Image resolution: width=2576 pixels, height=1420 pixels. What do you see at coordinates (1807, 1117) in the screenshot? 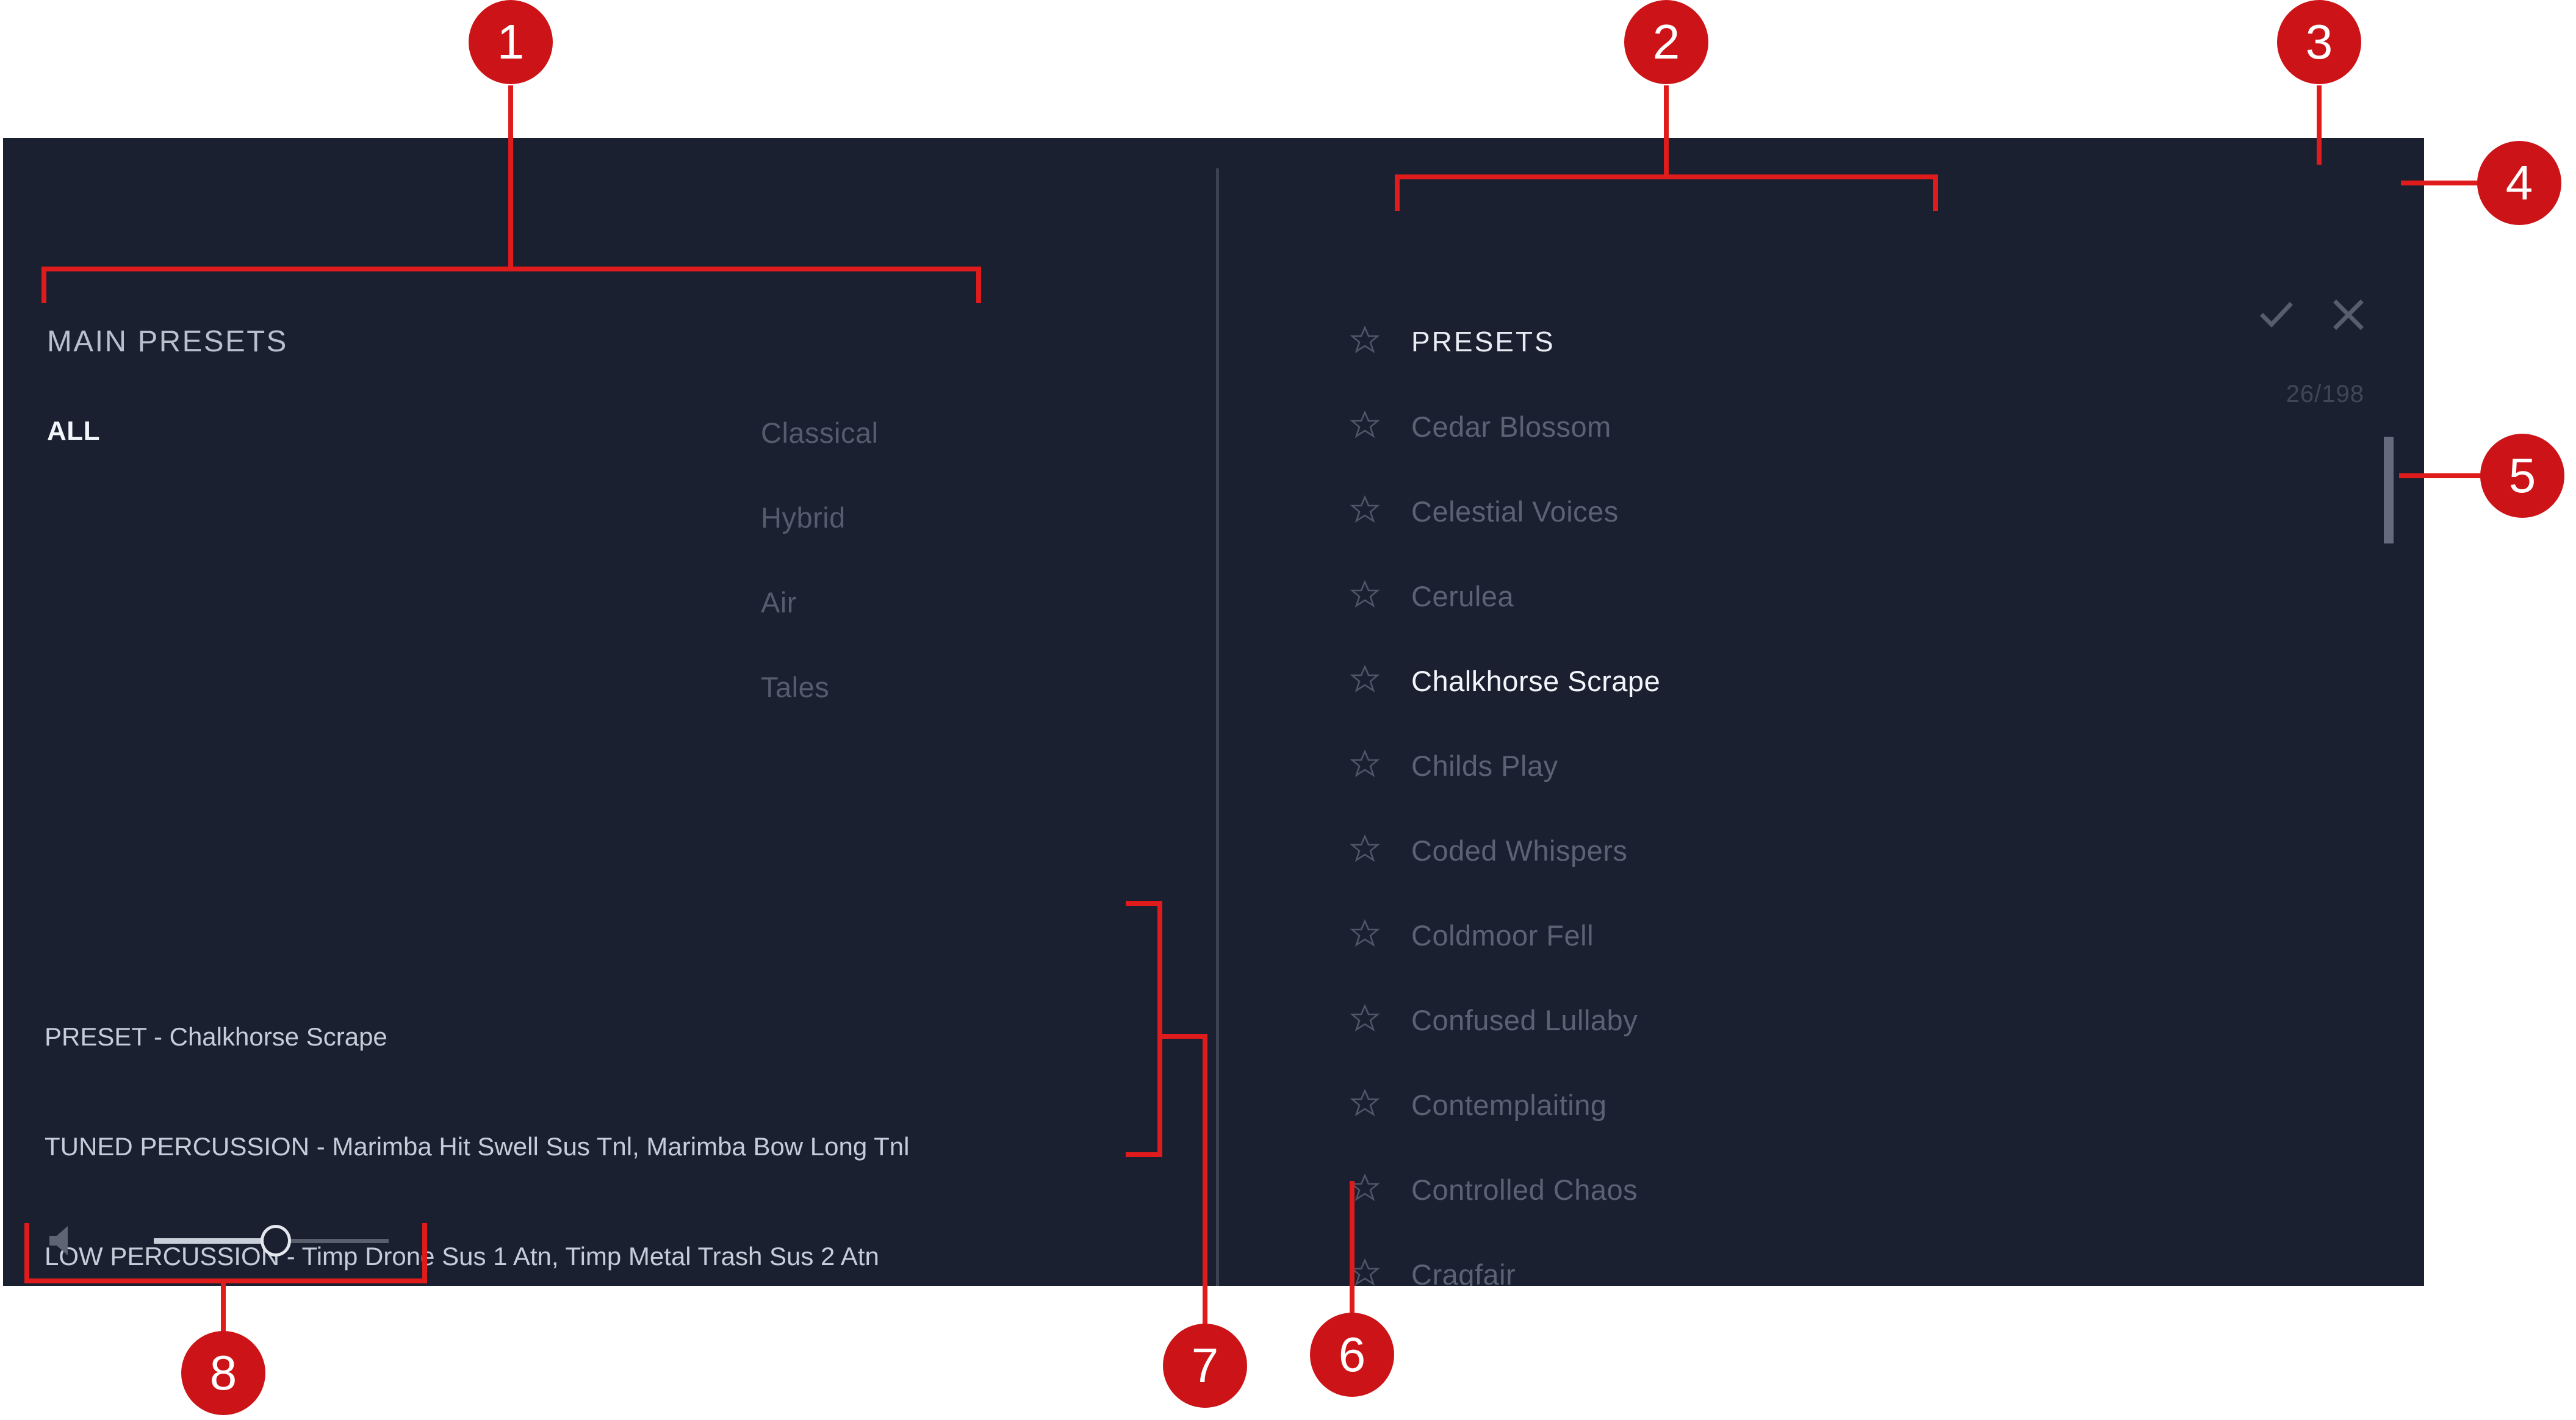
I see `list-item: Contemplaiting` at bounding box center [1807, 1117].